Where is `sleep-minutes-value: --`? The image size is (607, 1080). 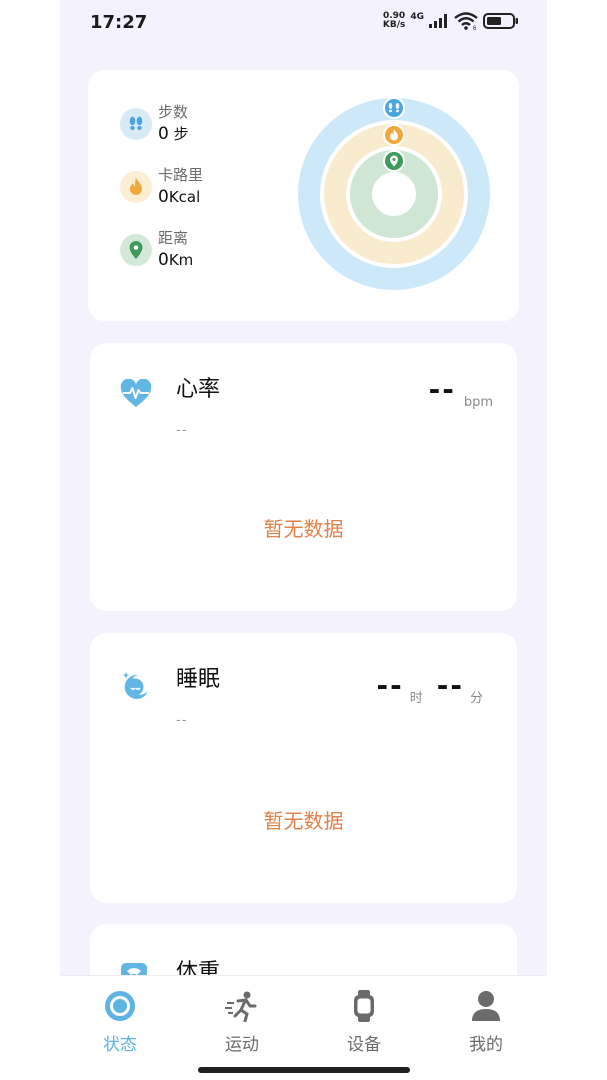 sleep-minutes-value: -- is located at coordinates (450, 685).